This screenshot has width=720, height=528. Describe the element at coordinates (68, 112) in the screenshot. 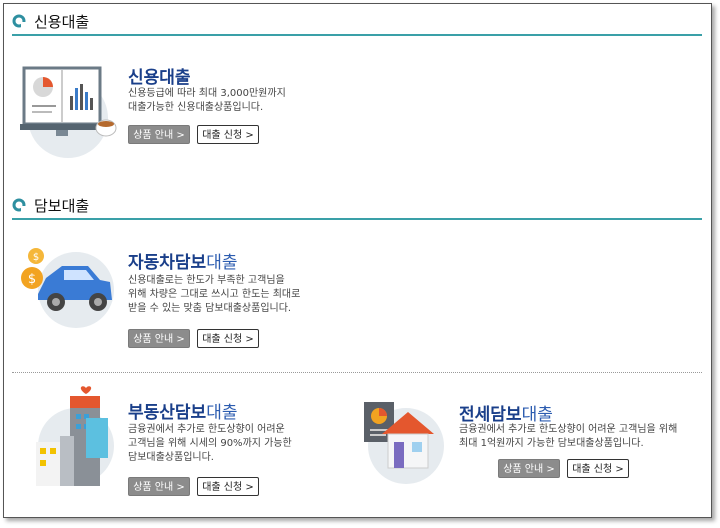

I see `monitor-chart-icon` at that location.